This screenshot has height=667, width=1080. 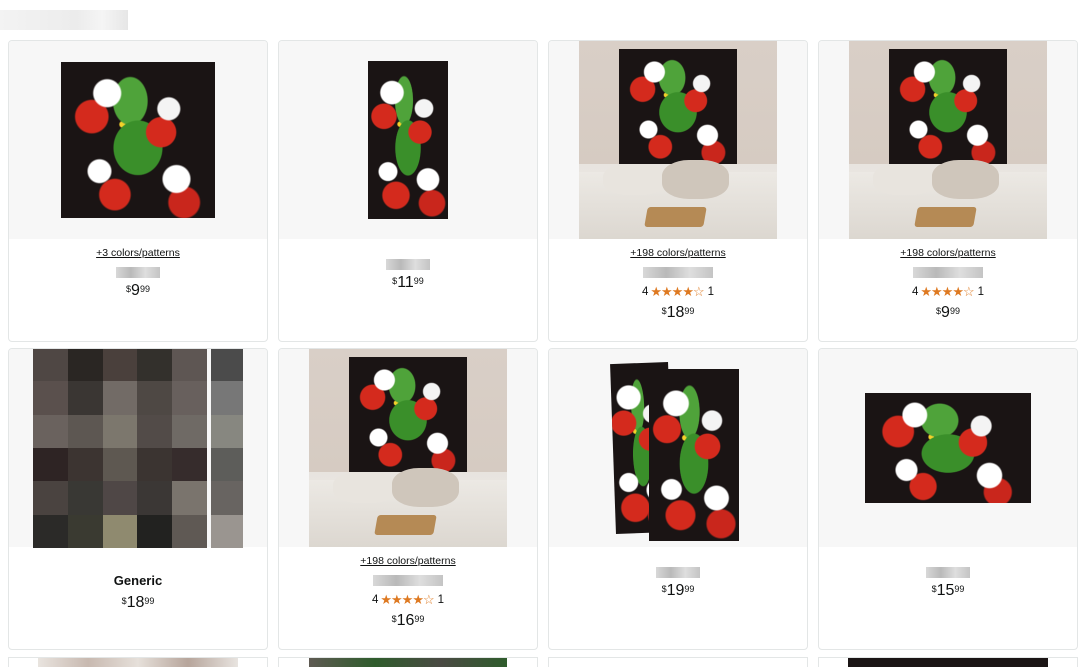 I want to click on product-card: +198 colors/patterns 4 ★★★★☆ 1 $ 9 99, so click(x=948, y=191).